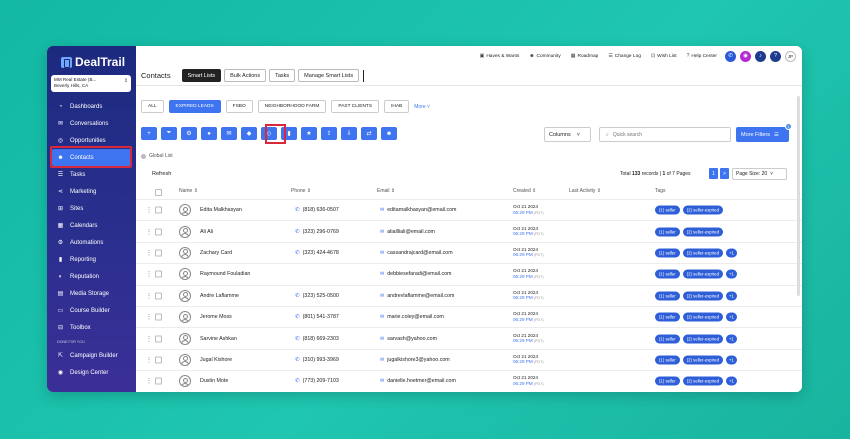  I want to click on contact-email: ✉ marie.coley@email.com, so click(412, 317).